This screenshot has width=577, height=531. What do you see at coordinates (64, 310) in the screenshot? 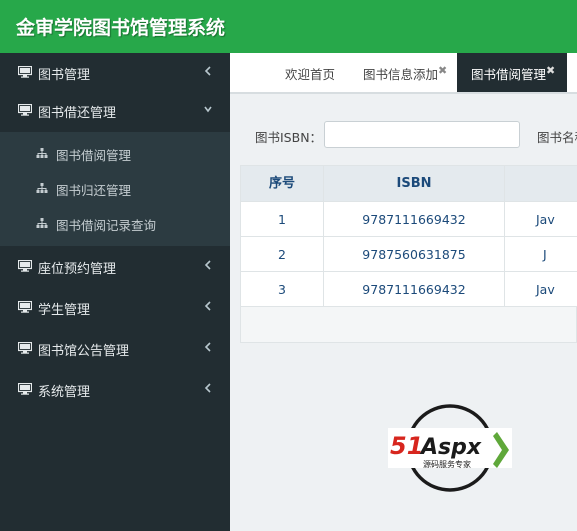
I see `sidebar-item-label: 学生管理` at bounding box center [64, 310].